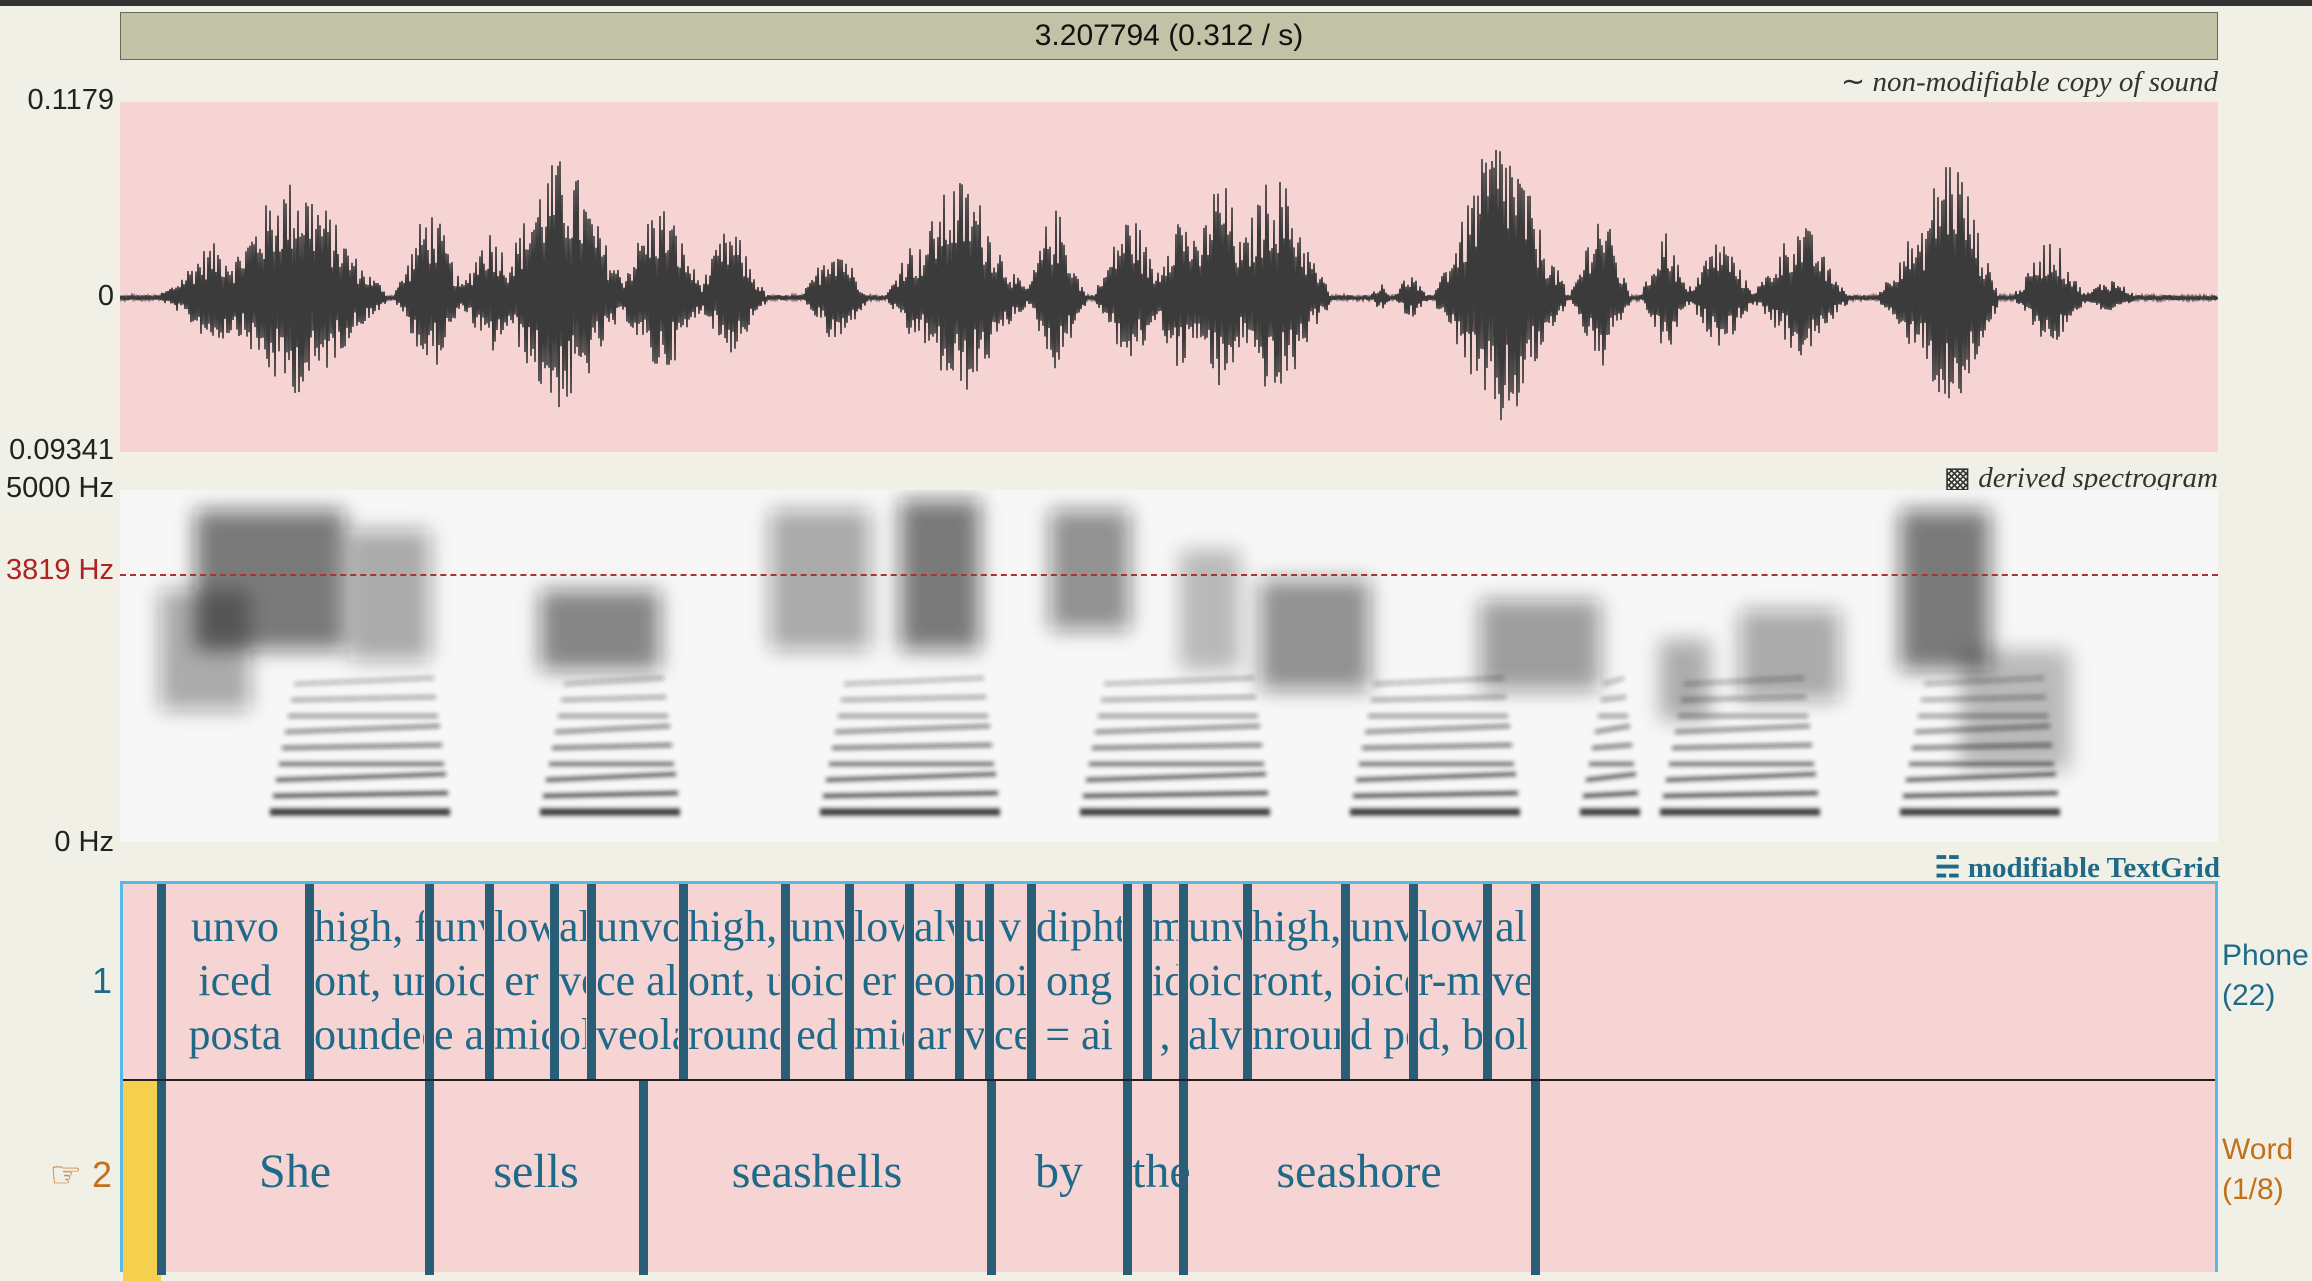  Describe the element at coordinates (102, 981) in the screenshot. I see `tier1-number: 1` at that location.